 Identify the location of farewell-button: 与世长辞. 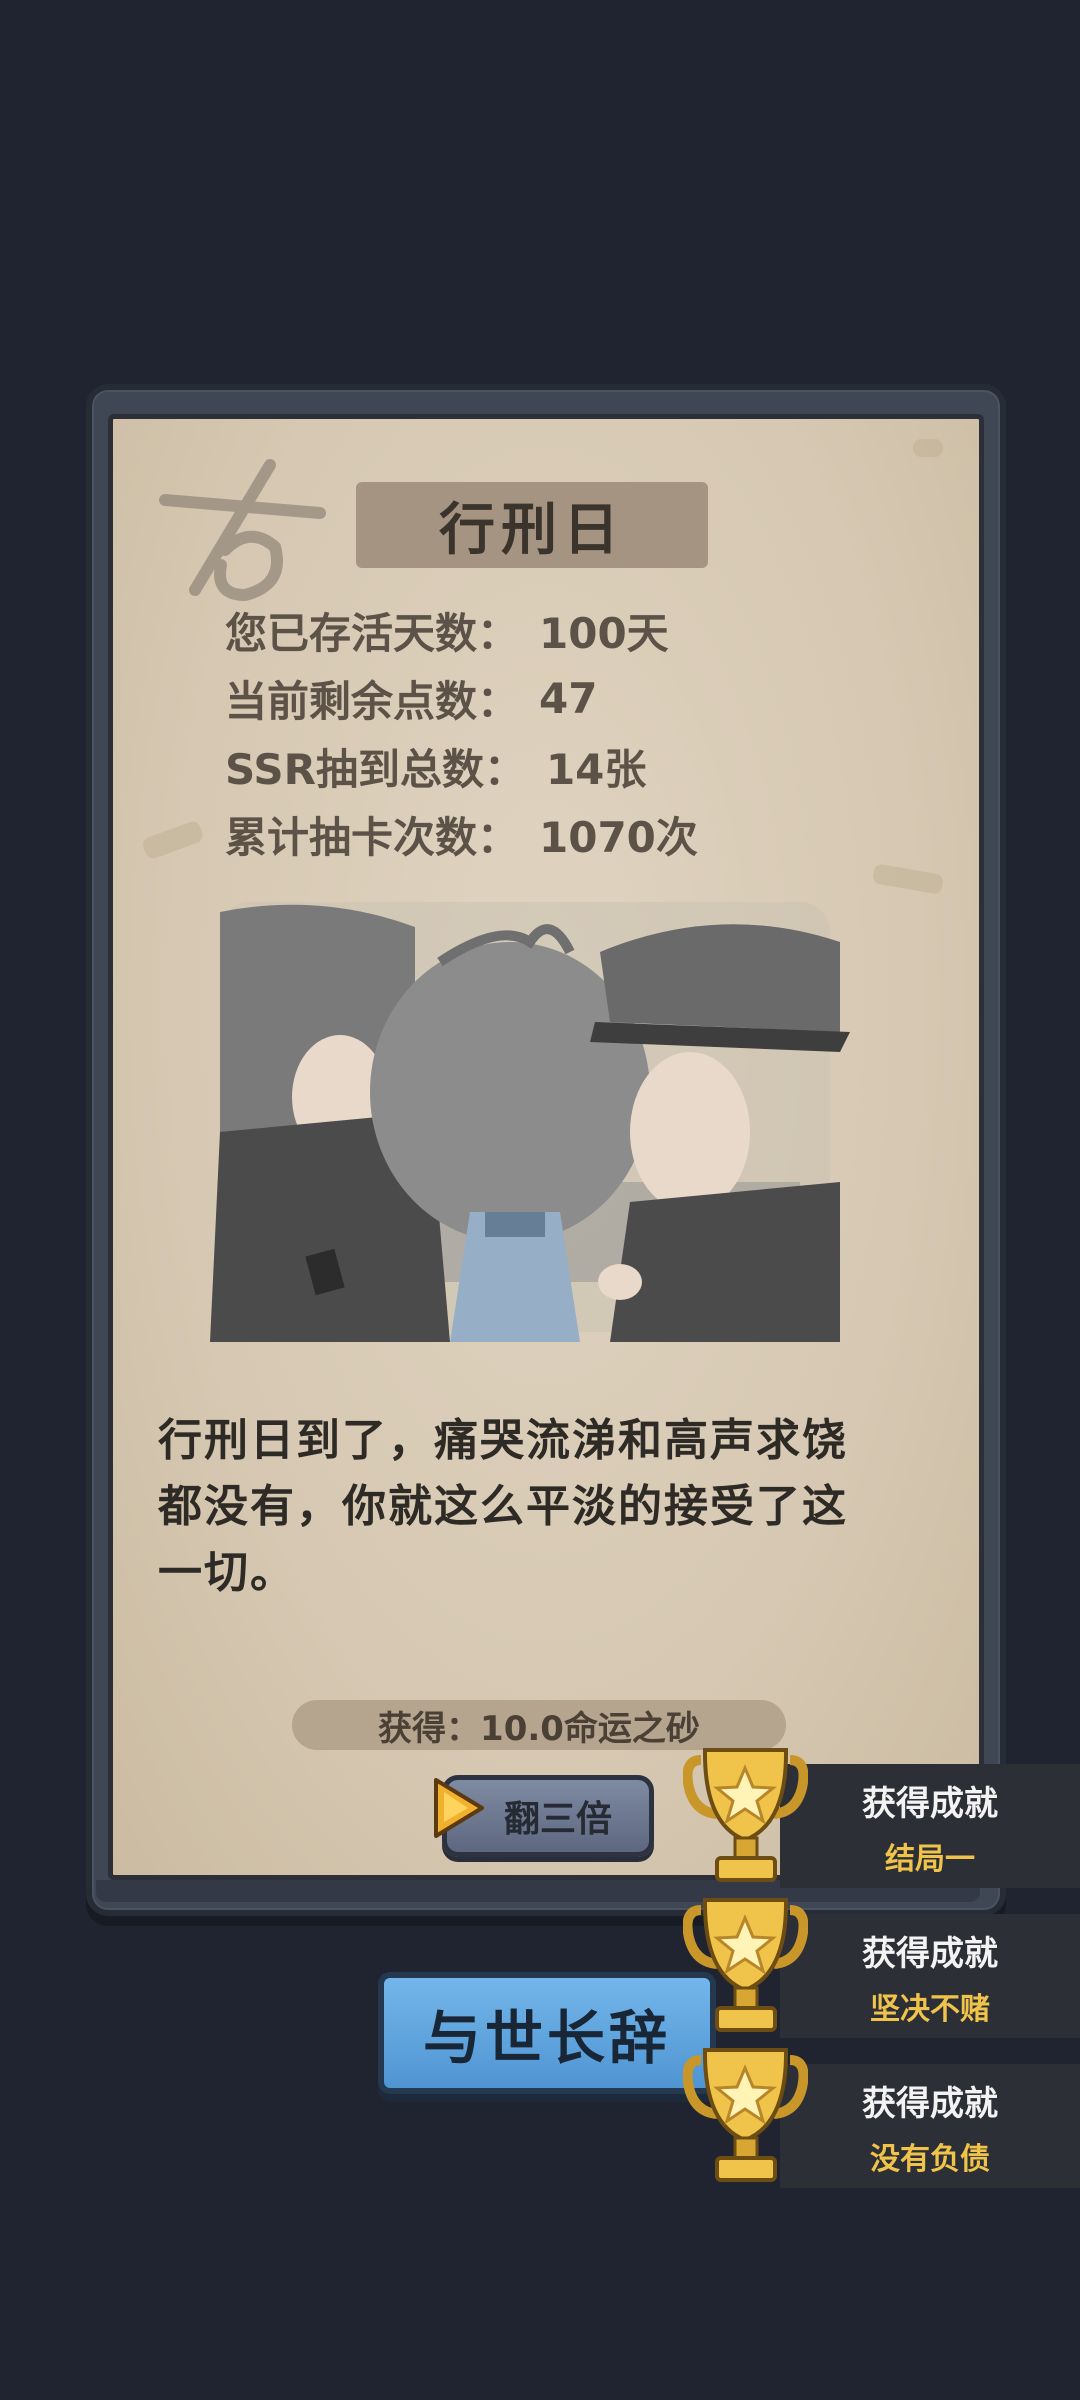
(547, 2033).